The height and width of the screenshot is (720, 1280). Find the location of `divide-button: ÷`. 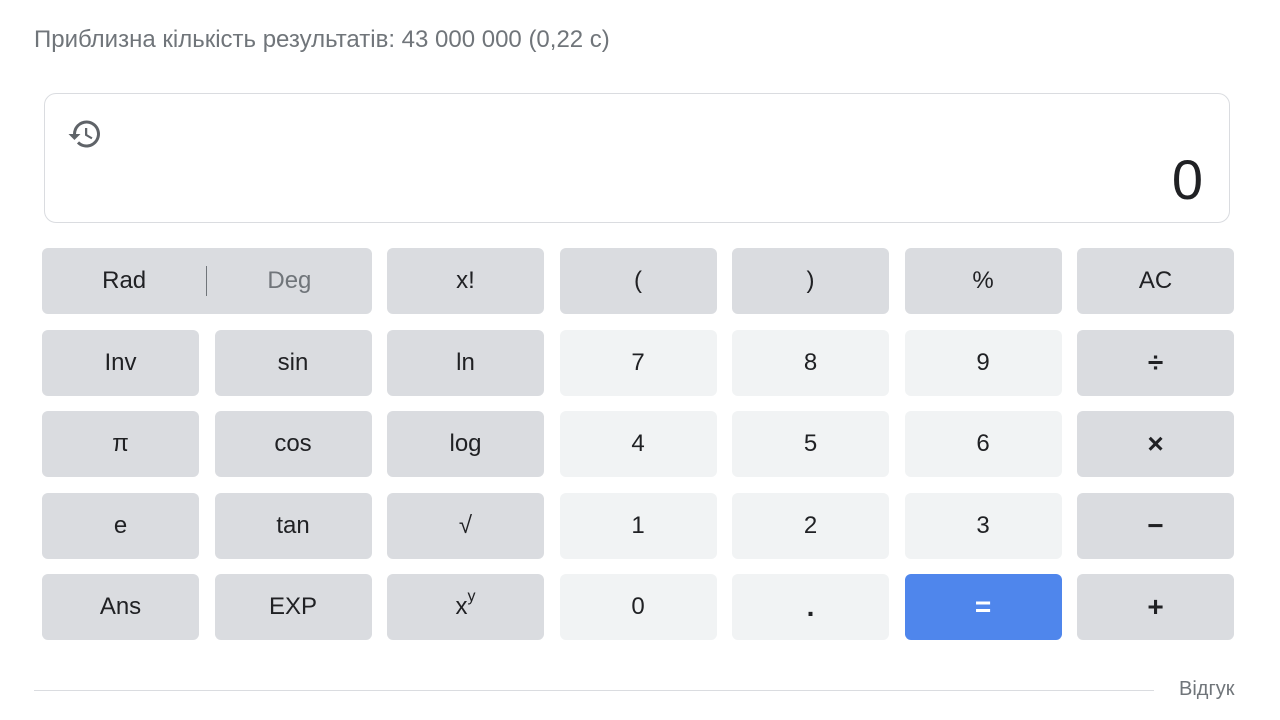

divide-button: ÷ is located at coordinates (1155, 362).